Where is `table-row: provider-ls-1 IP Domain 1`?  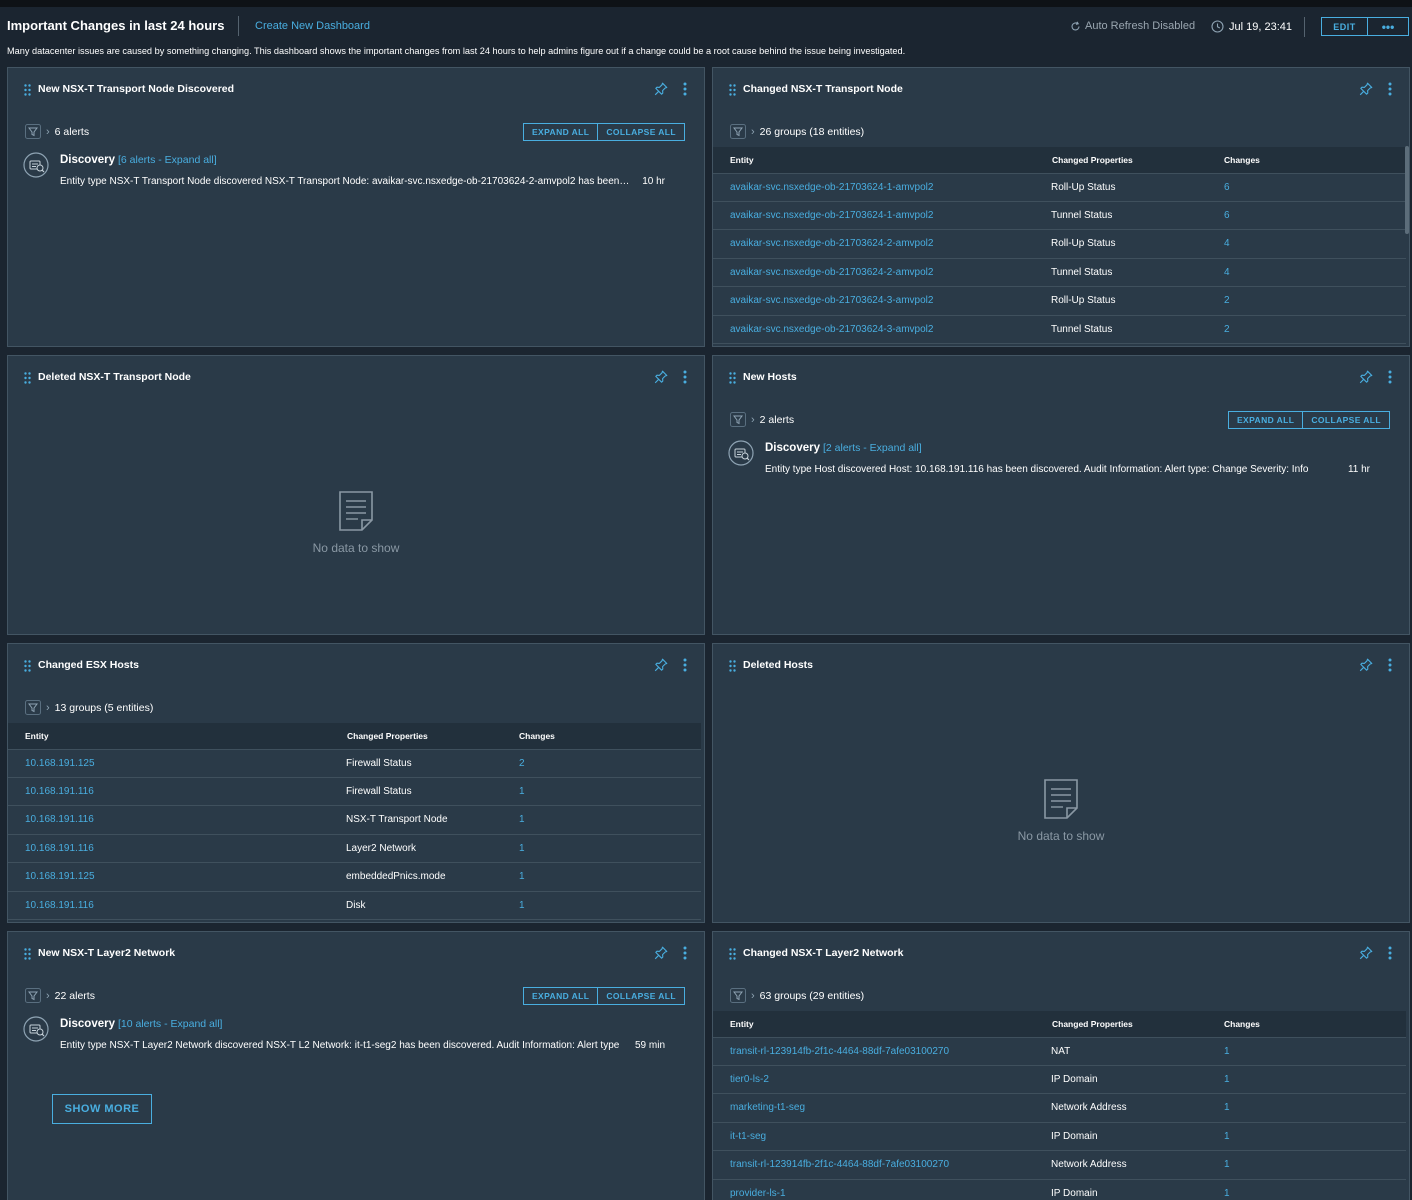
table-row: provider-ls-1 IP Domain 1 is located at coordinates (1059, 1190).